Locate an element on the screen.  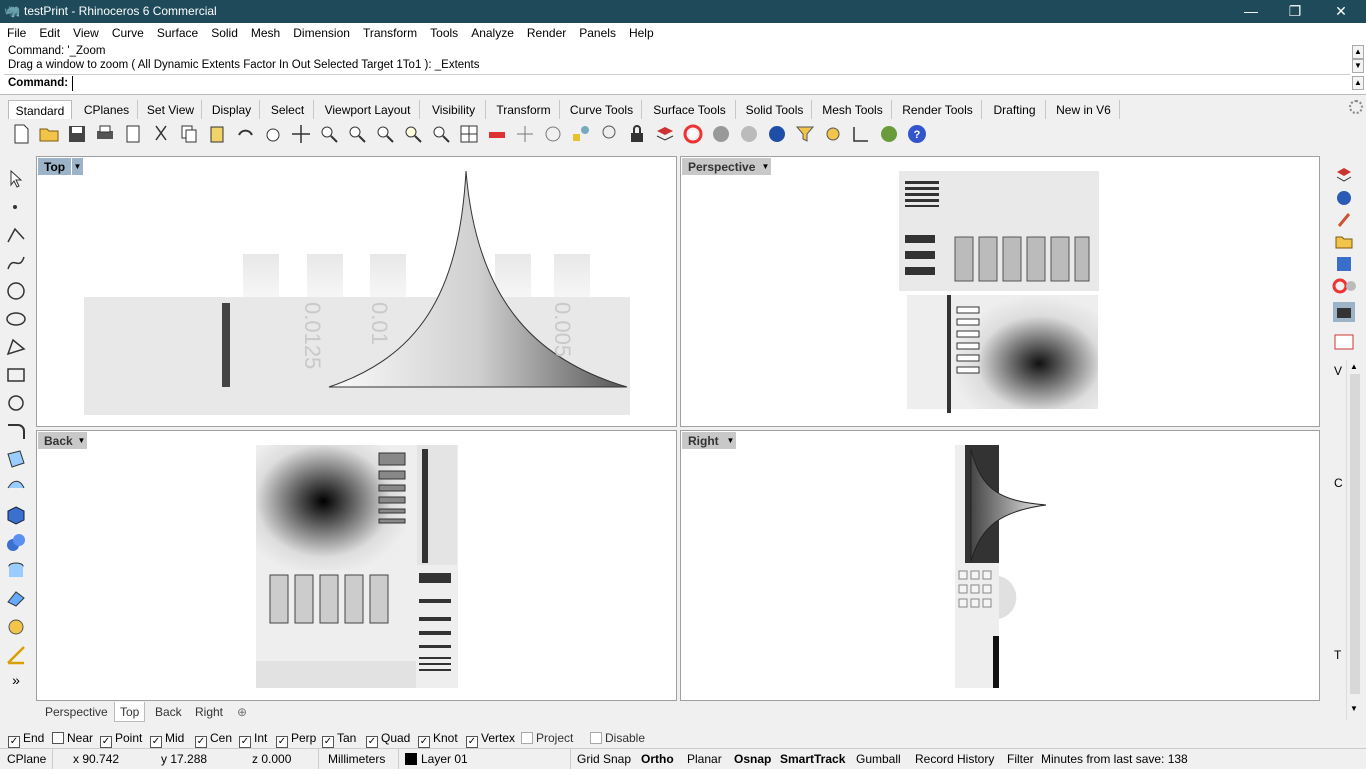
tab-select: Select is located at coordinates (288, 109).